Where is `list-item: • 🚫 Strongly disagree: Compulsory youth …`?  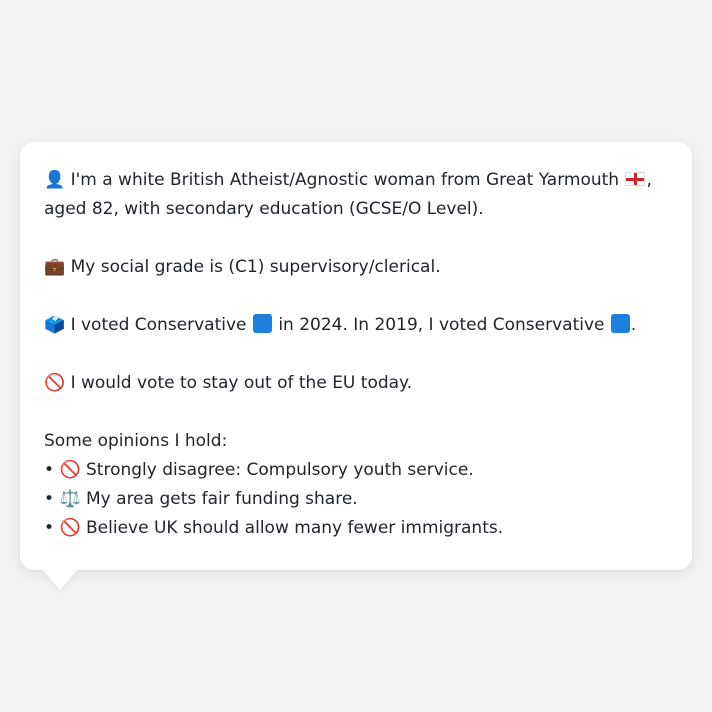 list-item: • 🚫 Strongly disagree: Compulsory youth … is located at coordinates (360, 470).